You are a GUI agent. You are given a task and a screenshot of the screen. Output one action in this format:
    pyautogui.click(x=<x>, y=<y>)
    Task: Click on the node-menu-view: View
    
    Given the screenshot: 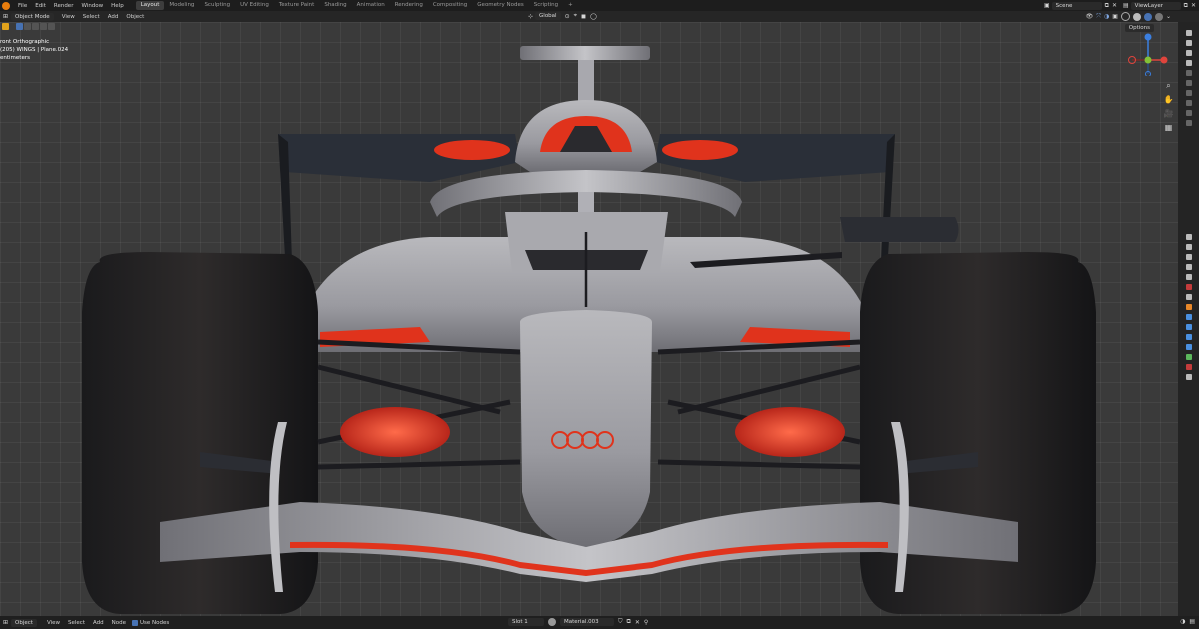 What is the action you would take?
    pyautogui.click(x=53, y=623)
    